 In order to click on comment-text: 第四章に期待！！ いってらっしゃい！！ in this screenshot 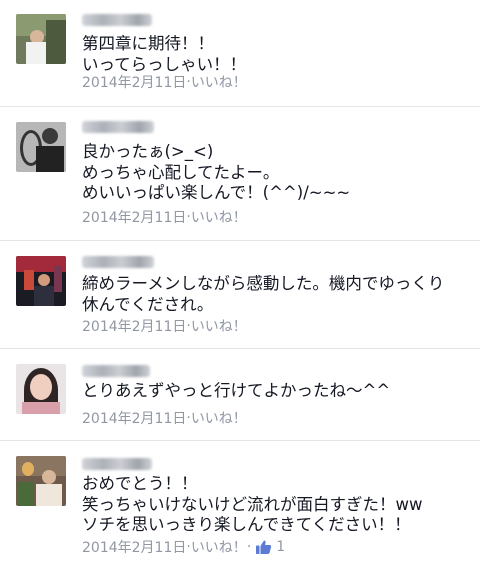, I will do `click(164, 54)`.